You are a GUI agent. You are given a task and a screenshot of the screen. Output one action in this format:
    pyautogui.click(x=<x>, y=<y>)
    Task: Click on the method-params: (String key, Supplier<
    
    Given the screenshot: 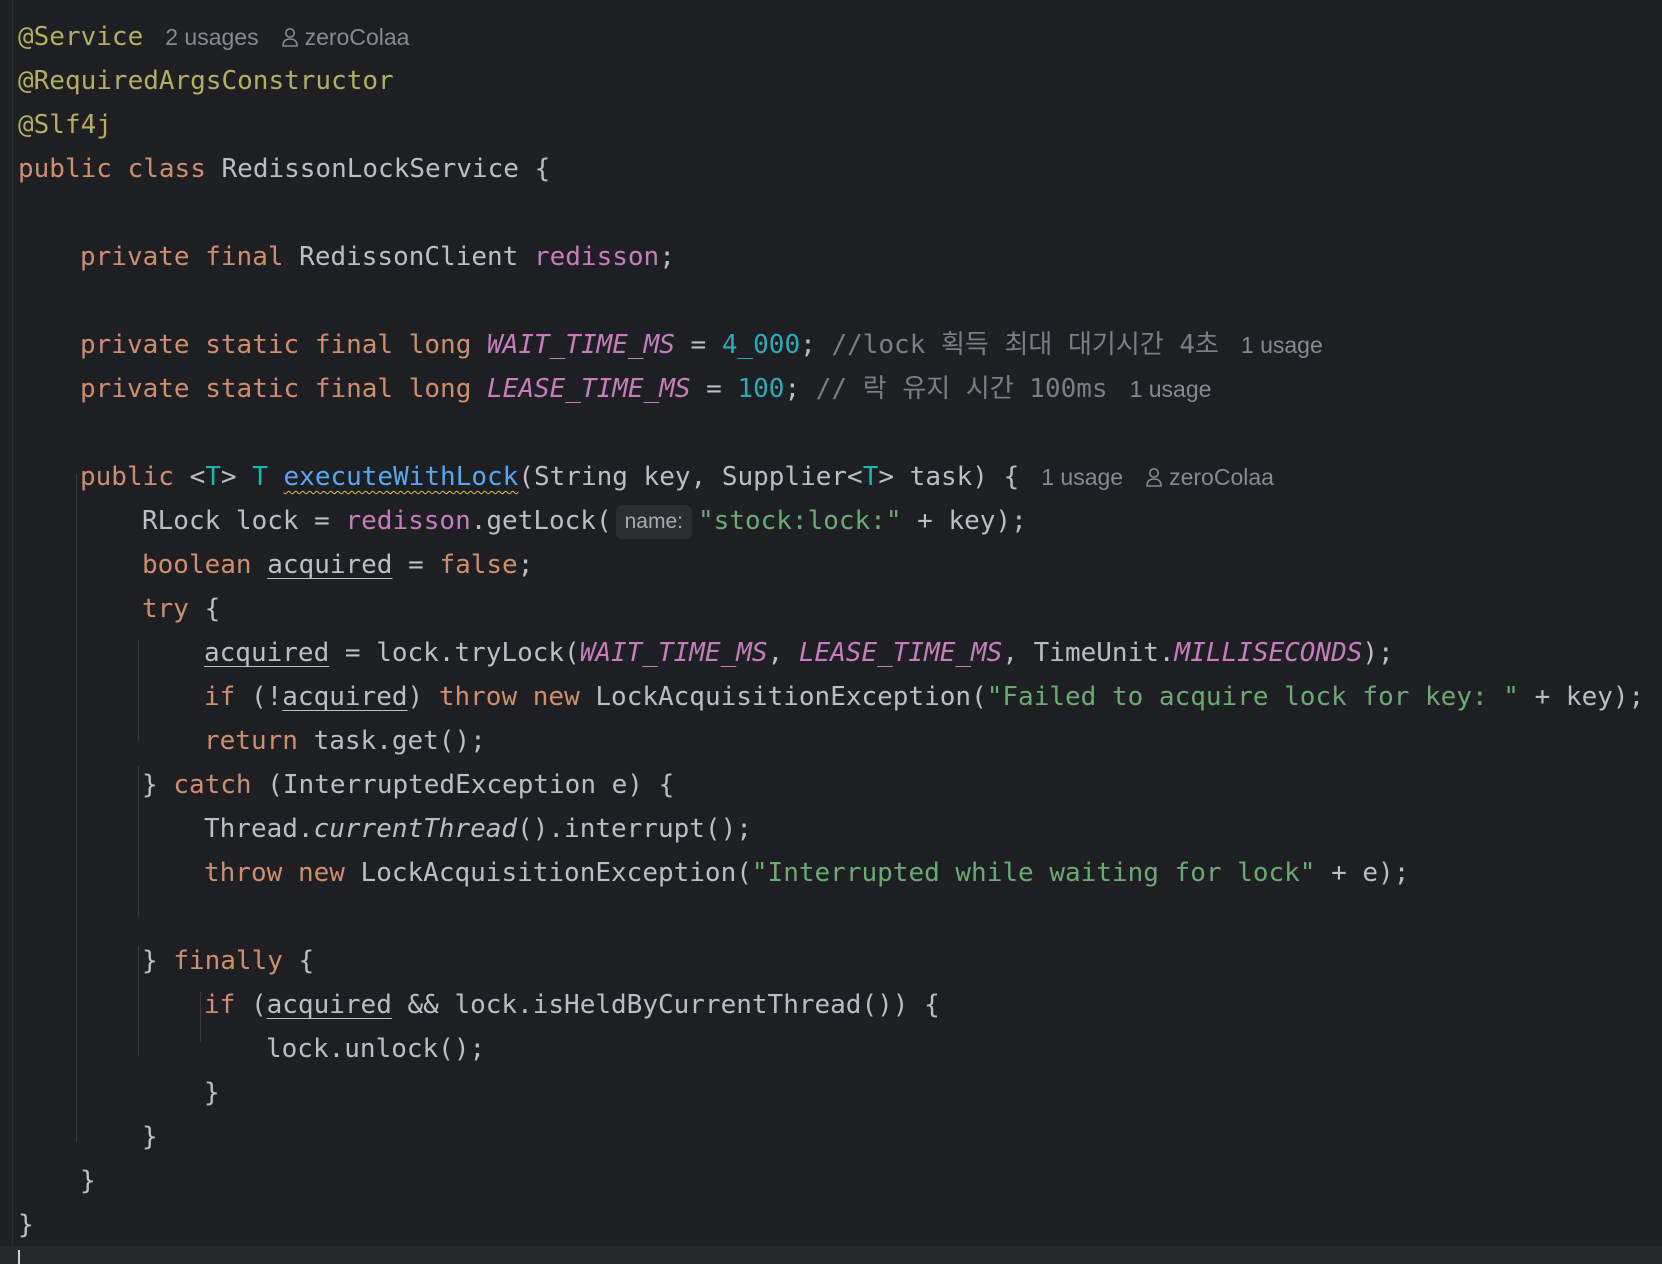 What is the action you would take?
    pyautogui.click(x=690, y=477)
    